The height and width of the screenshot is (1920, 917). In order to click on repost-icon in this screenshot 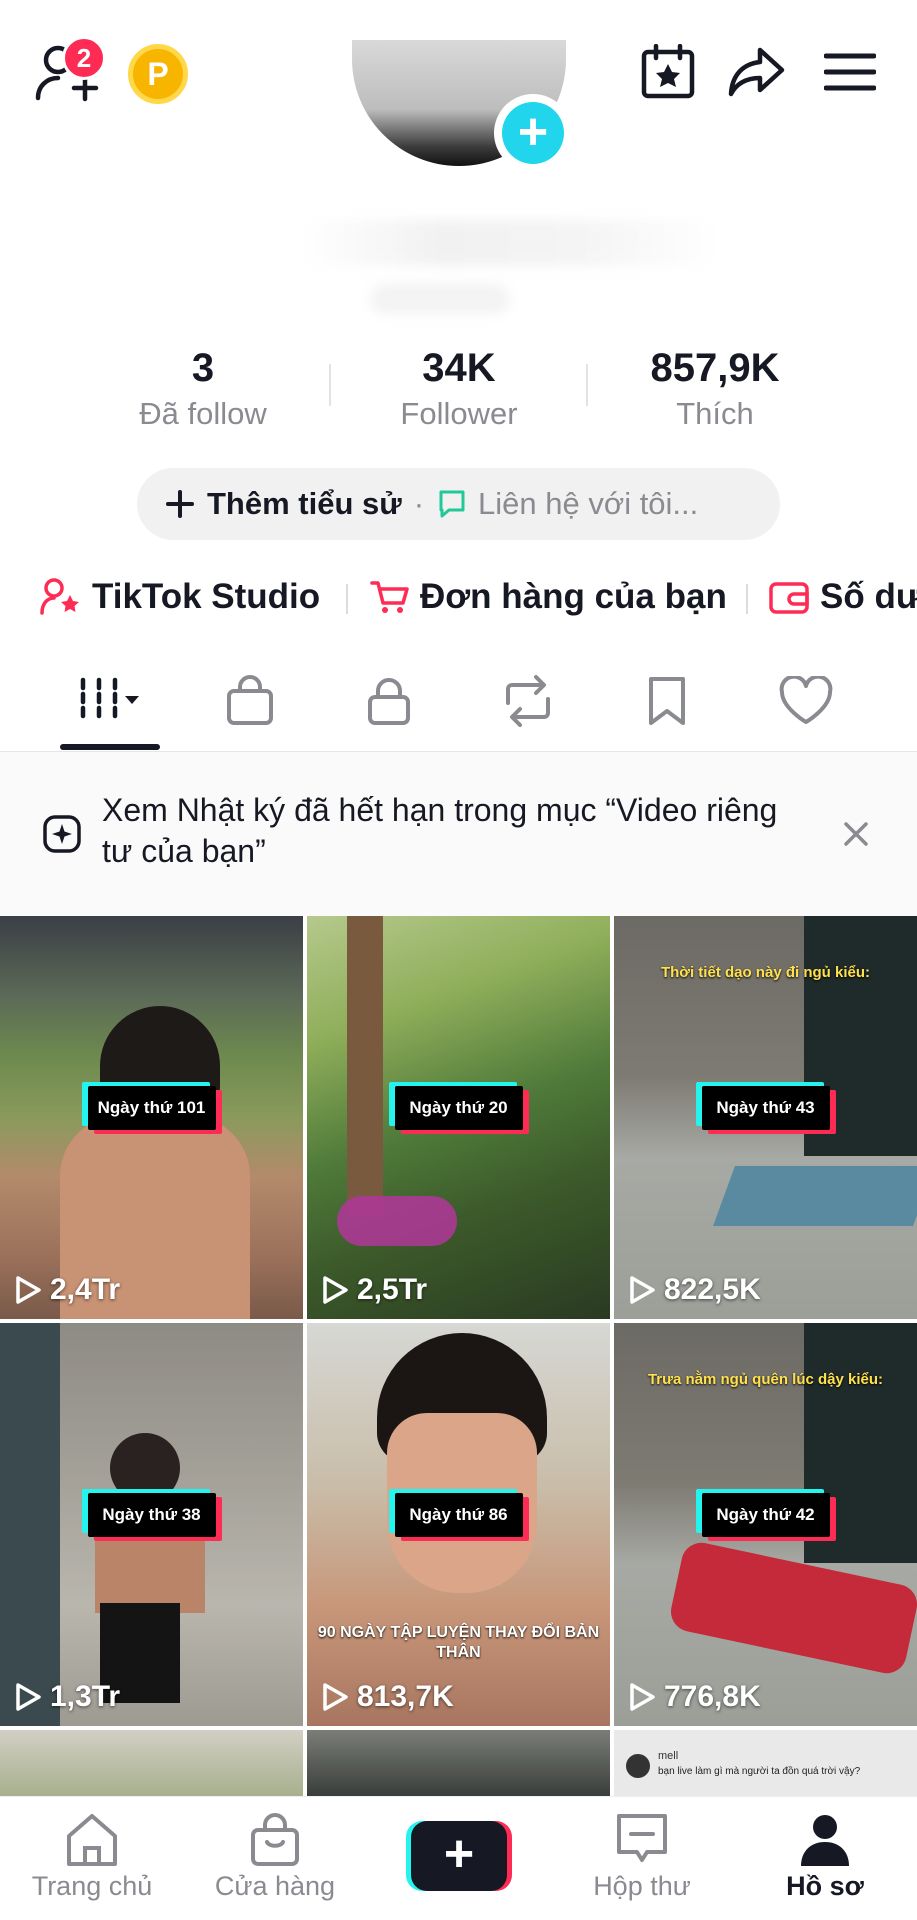, I will do `click(528, 701)`.